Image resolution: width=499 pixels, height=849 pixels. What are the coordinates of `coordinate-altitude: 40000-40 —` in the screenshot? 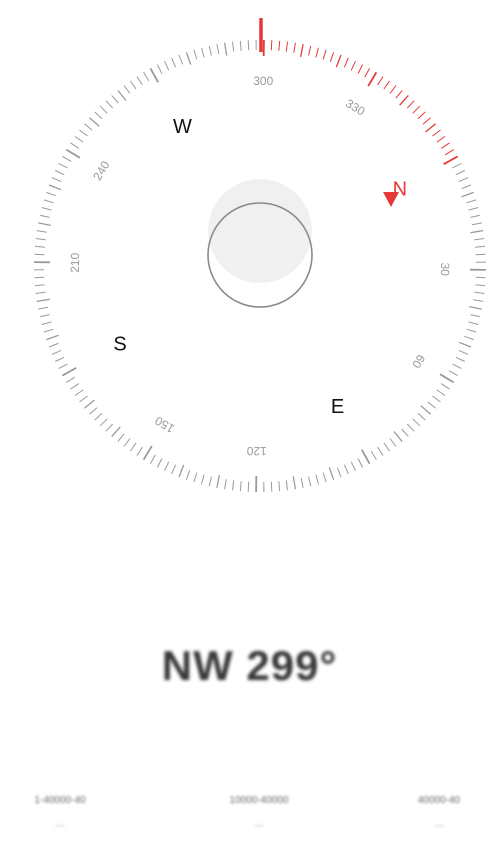 It's located at (439, 812).